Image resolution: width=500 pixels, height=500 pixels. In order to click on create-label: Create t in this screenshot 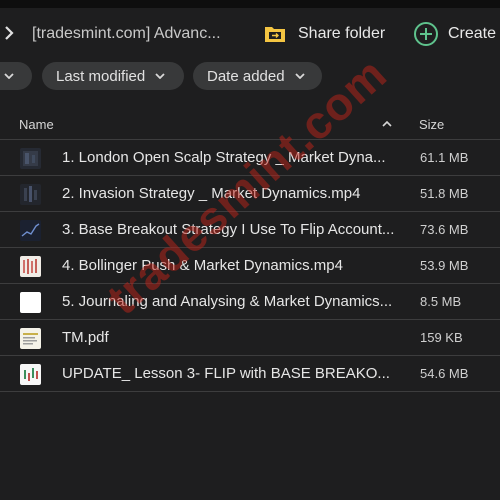, I will do `click(474, 33)`.